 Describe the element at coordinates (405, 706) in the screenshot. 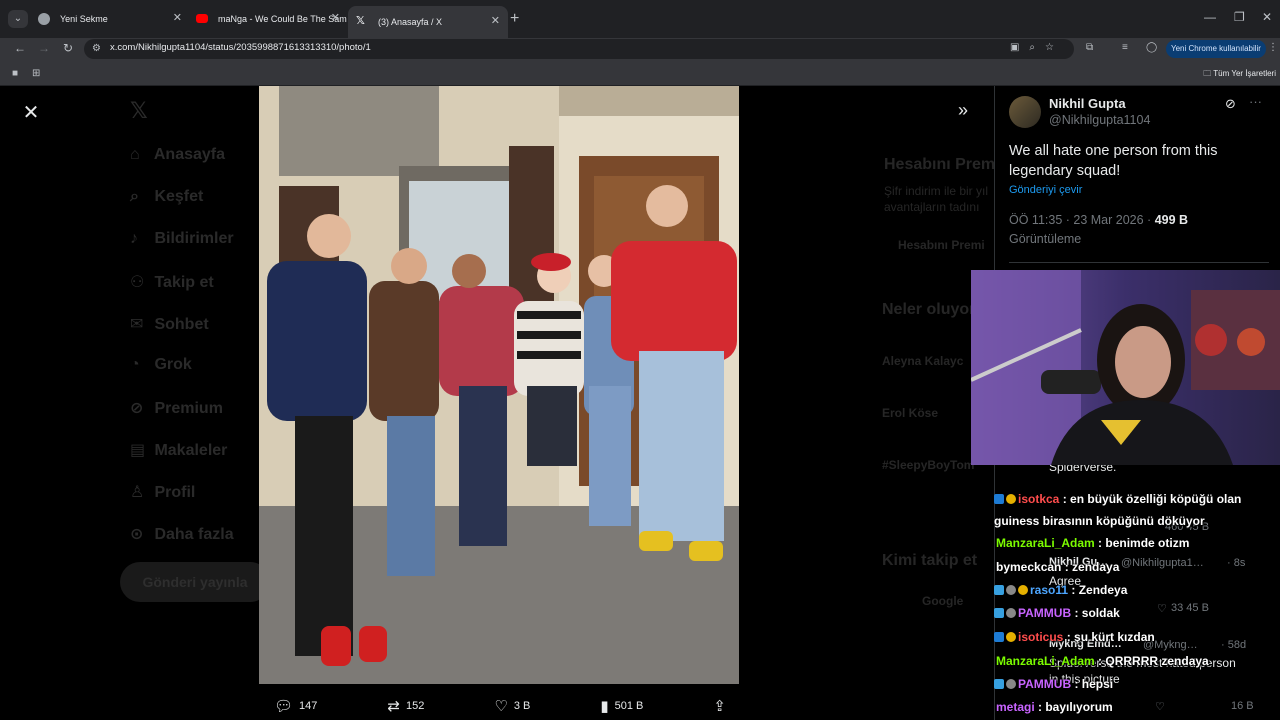

I see `repost-button: ⇄ 152` at that location.